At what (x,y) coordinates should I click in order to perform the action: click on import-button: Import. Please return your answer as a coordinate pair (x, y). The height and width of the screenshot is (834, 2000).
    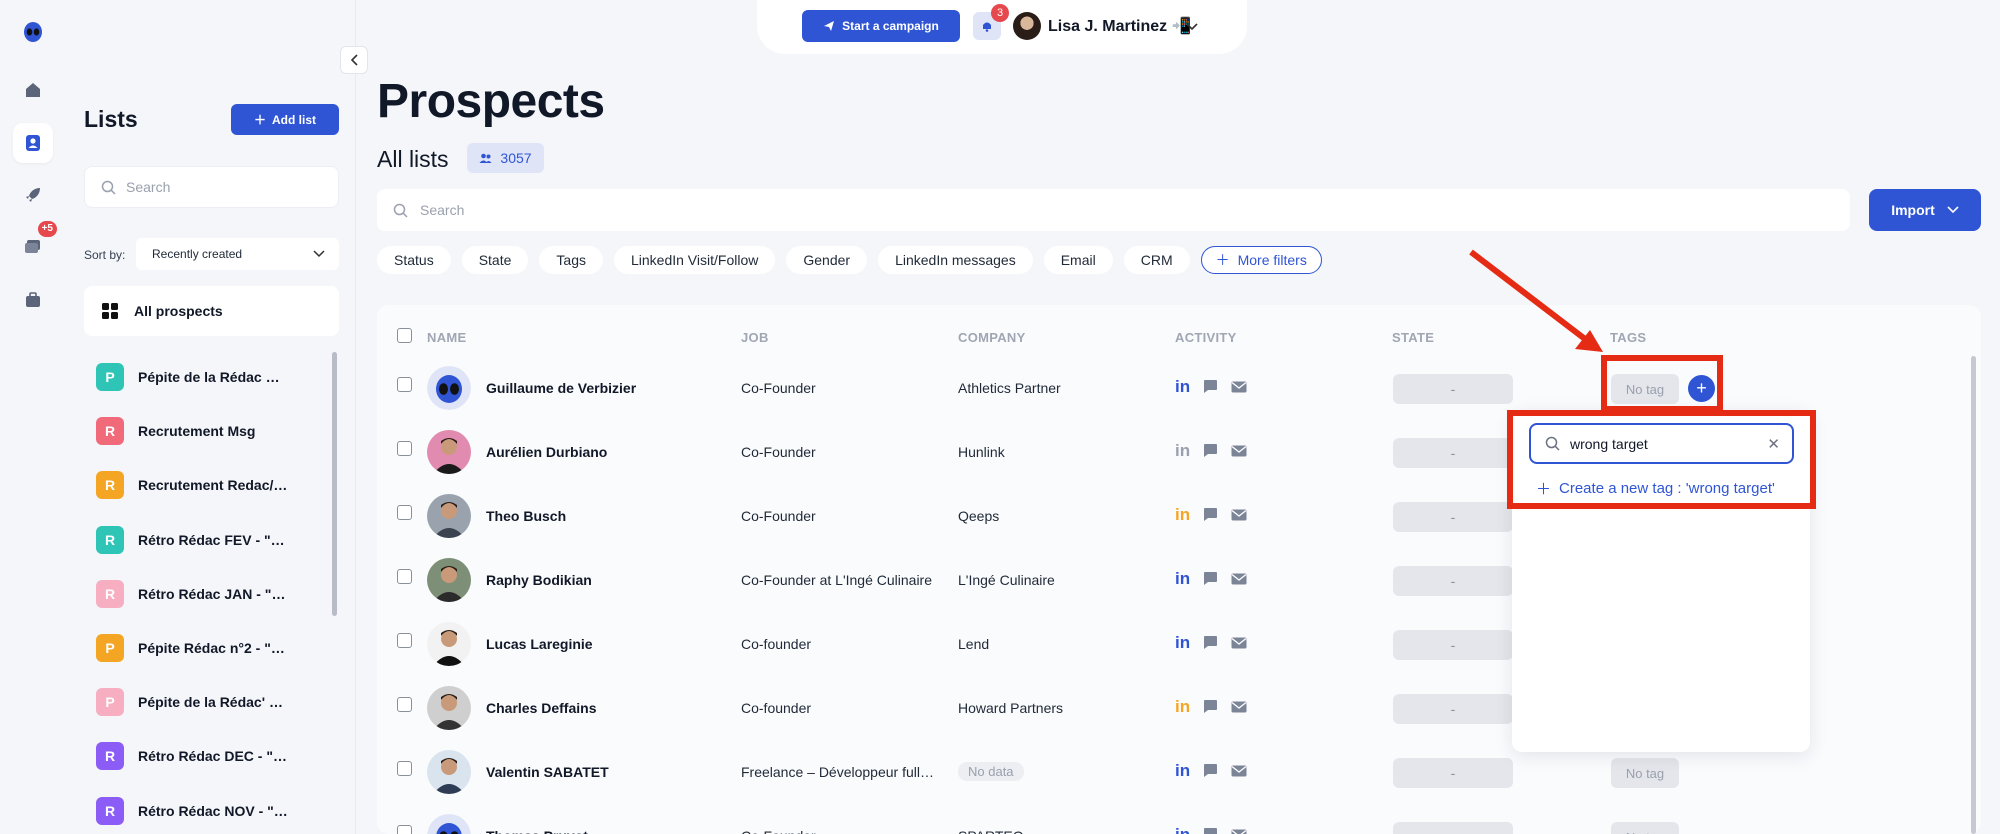
    Looking at the image, I should click on (1925, 210).